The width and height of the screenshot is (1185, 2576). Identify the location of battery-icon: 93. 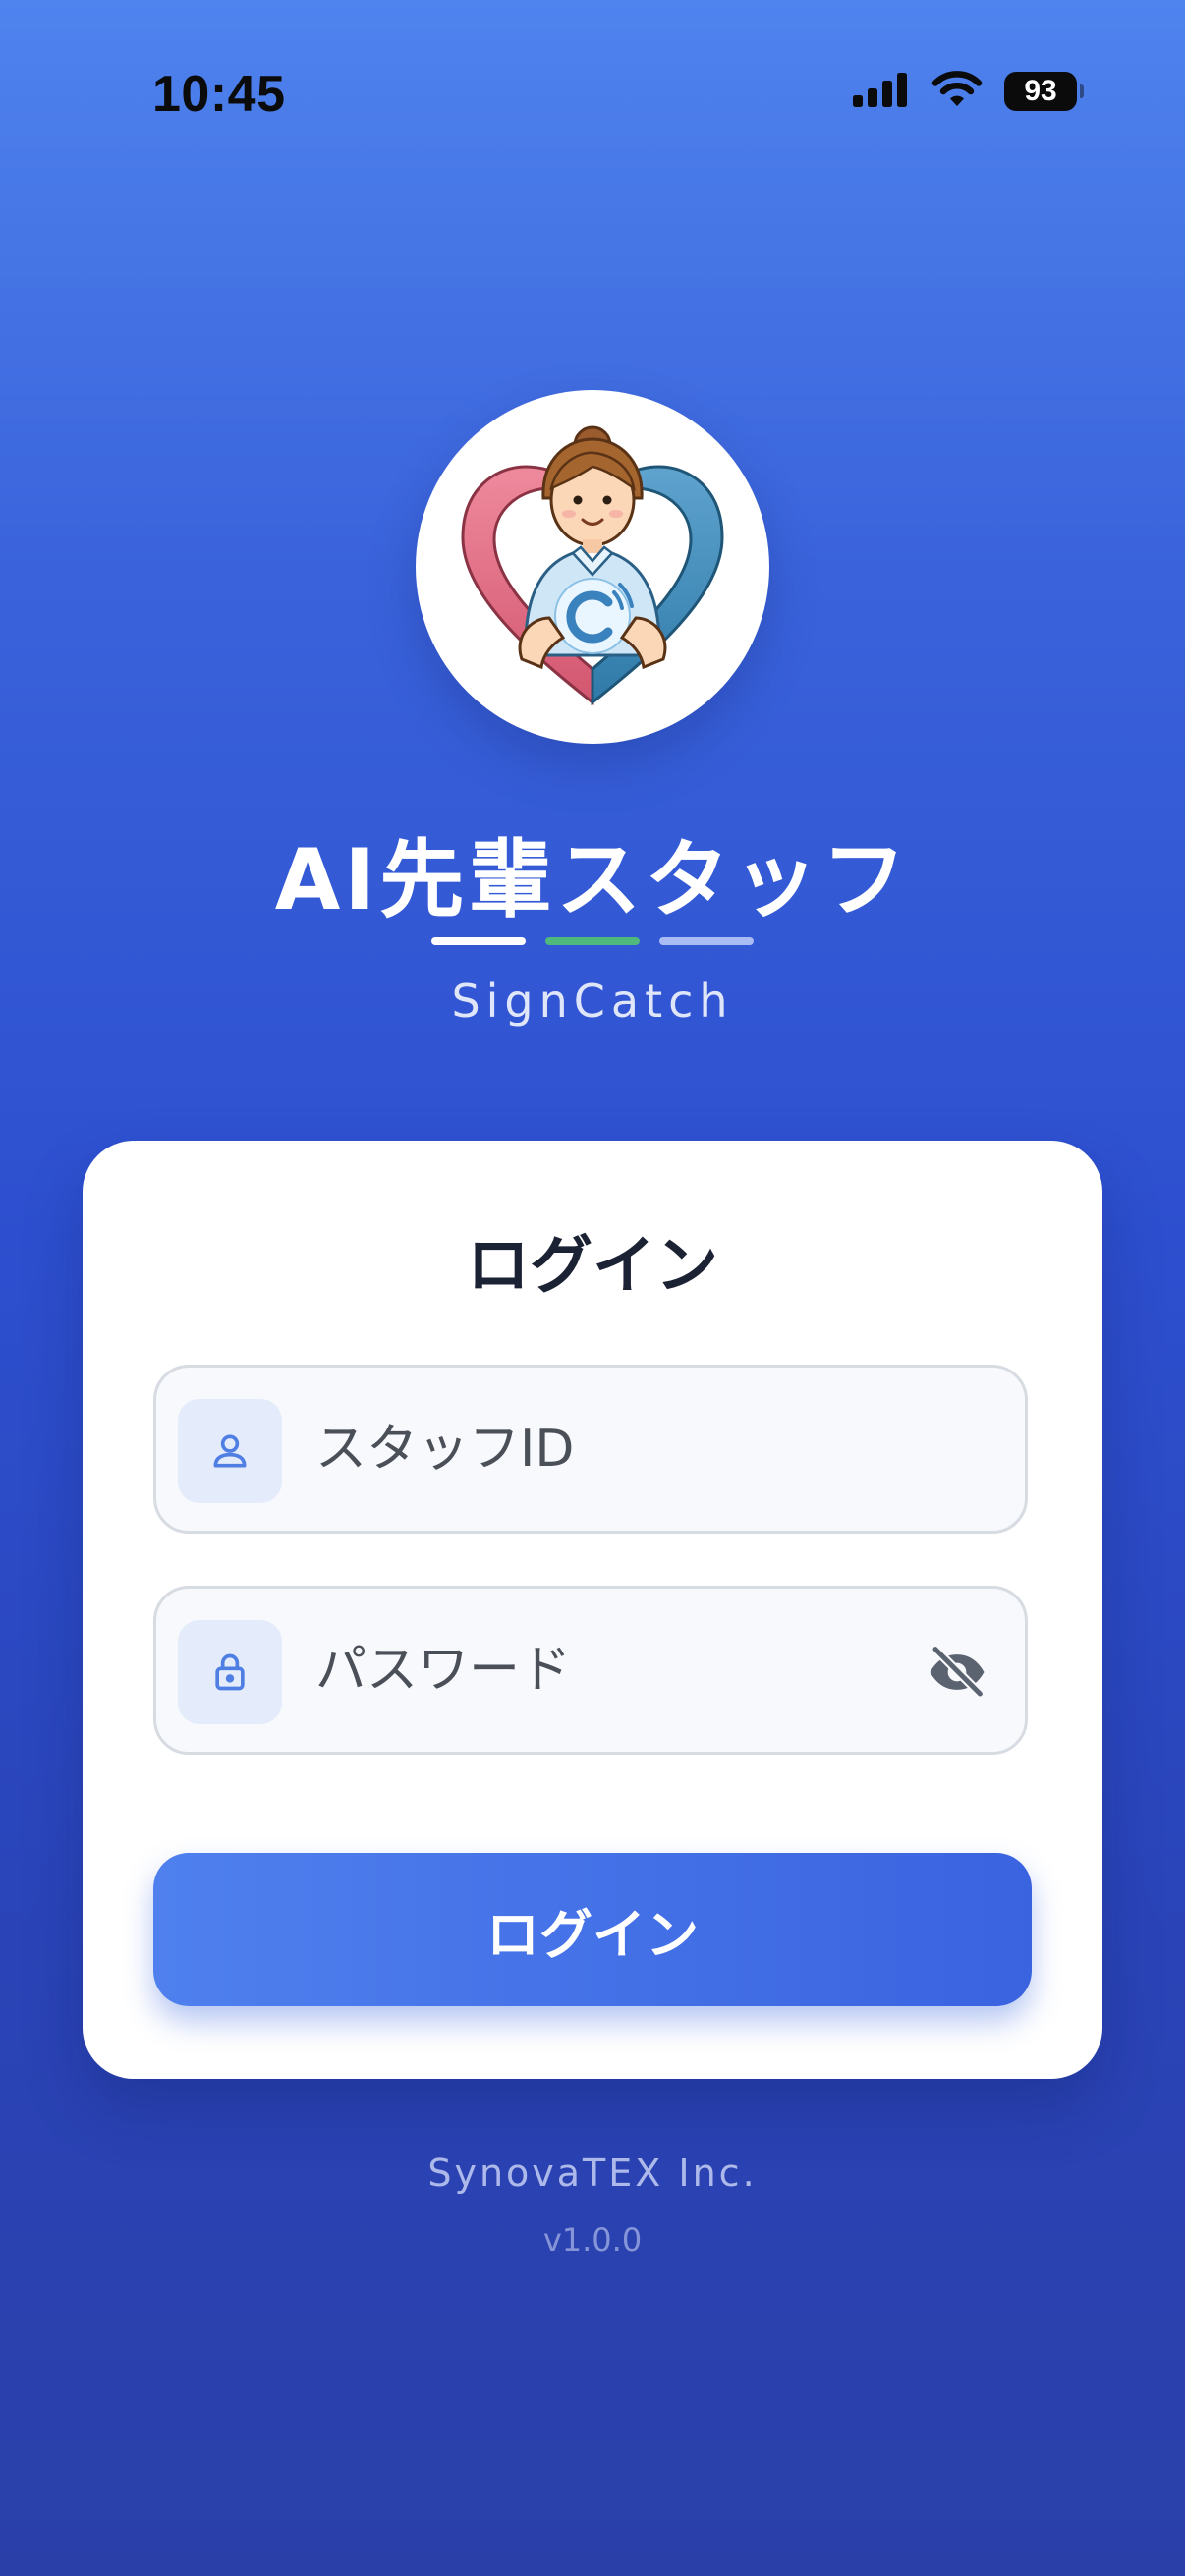
(1044, 91).